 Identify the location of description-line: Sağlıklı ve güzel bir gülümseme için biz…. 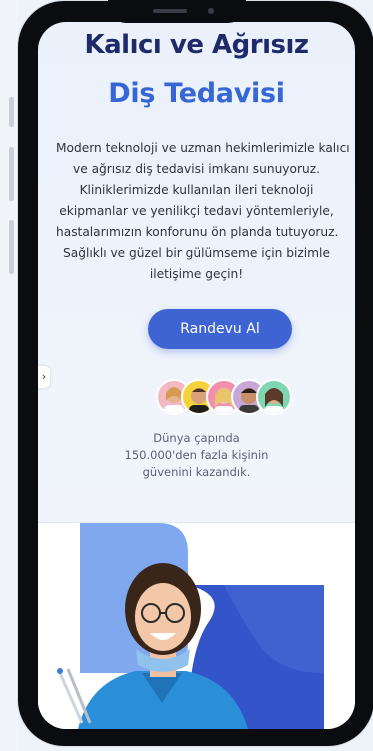
(196, 253).